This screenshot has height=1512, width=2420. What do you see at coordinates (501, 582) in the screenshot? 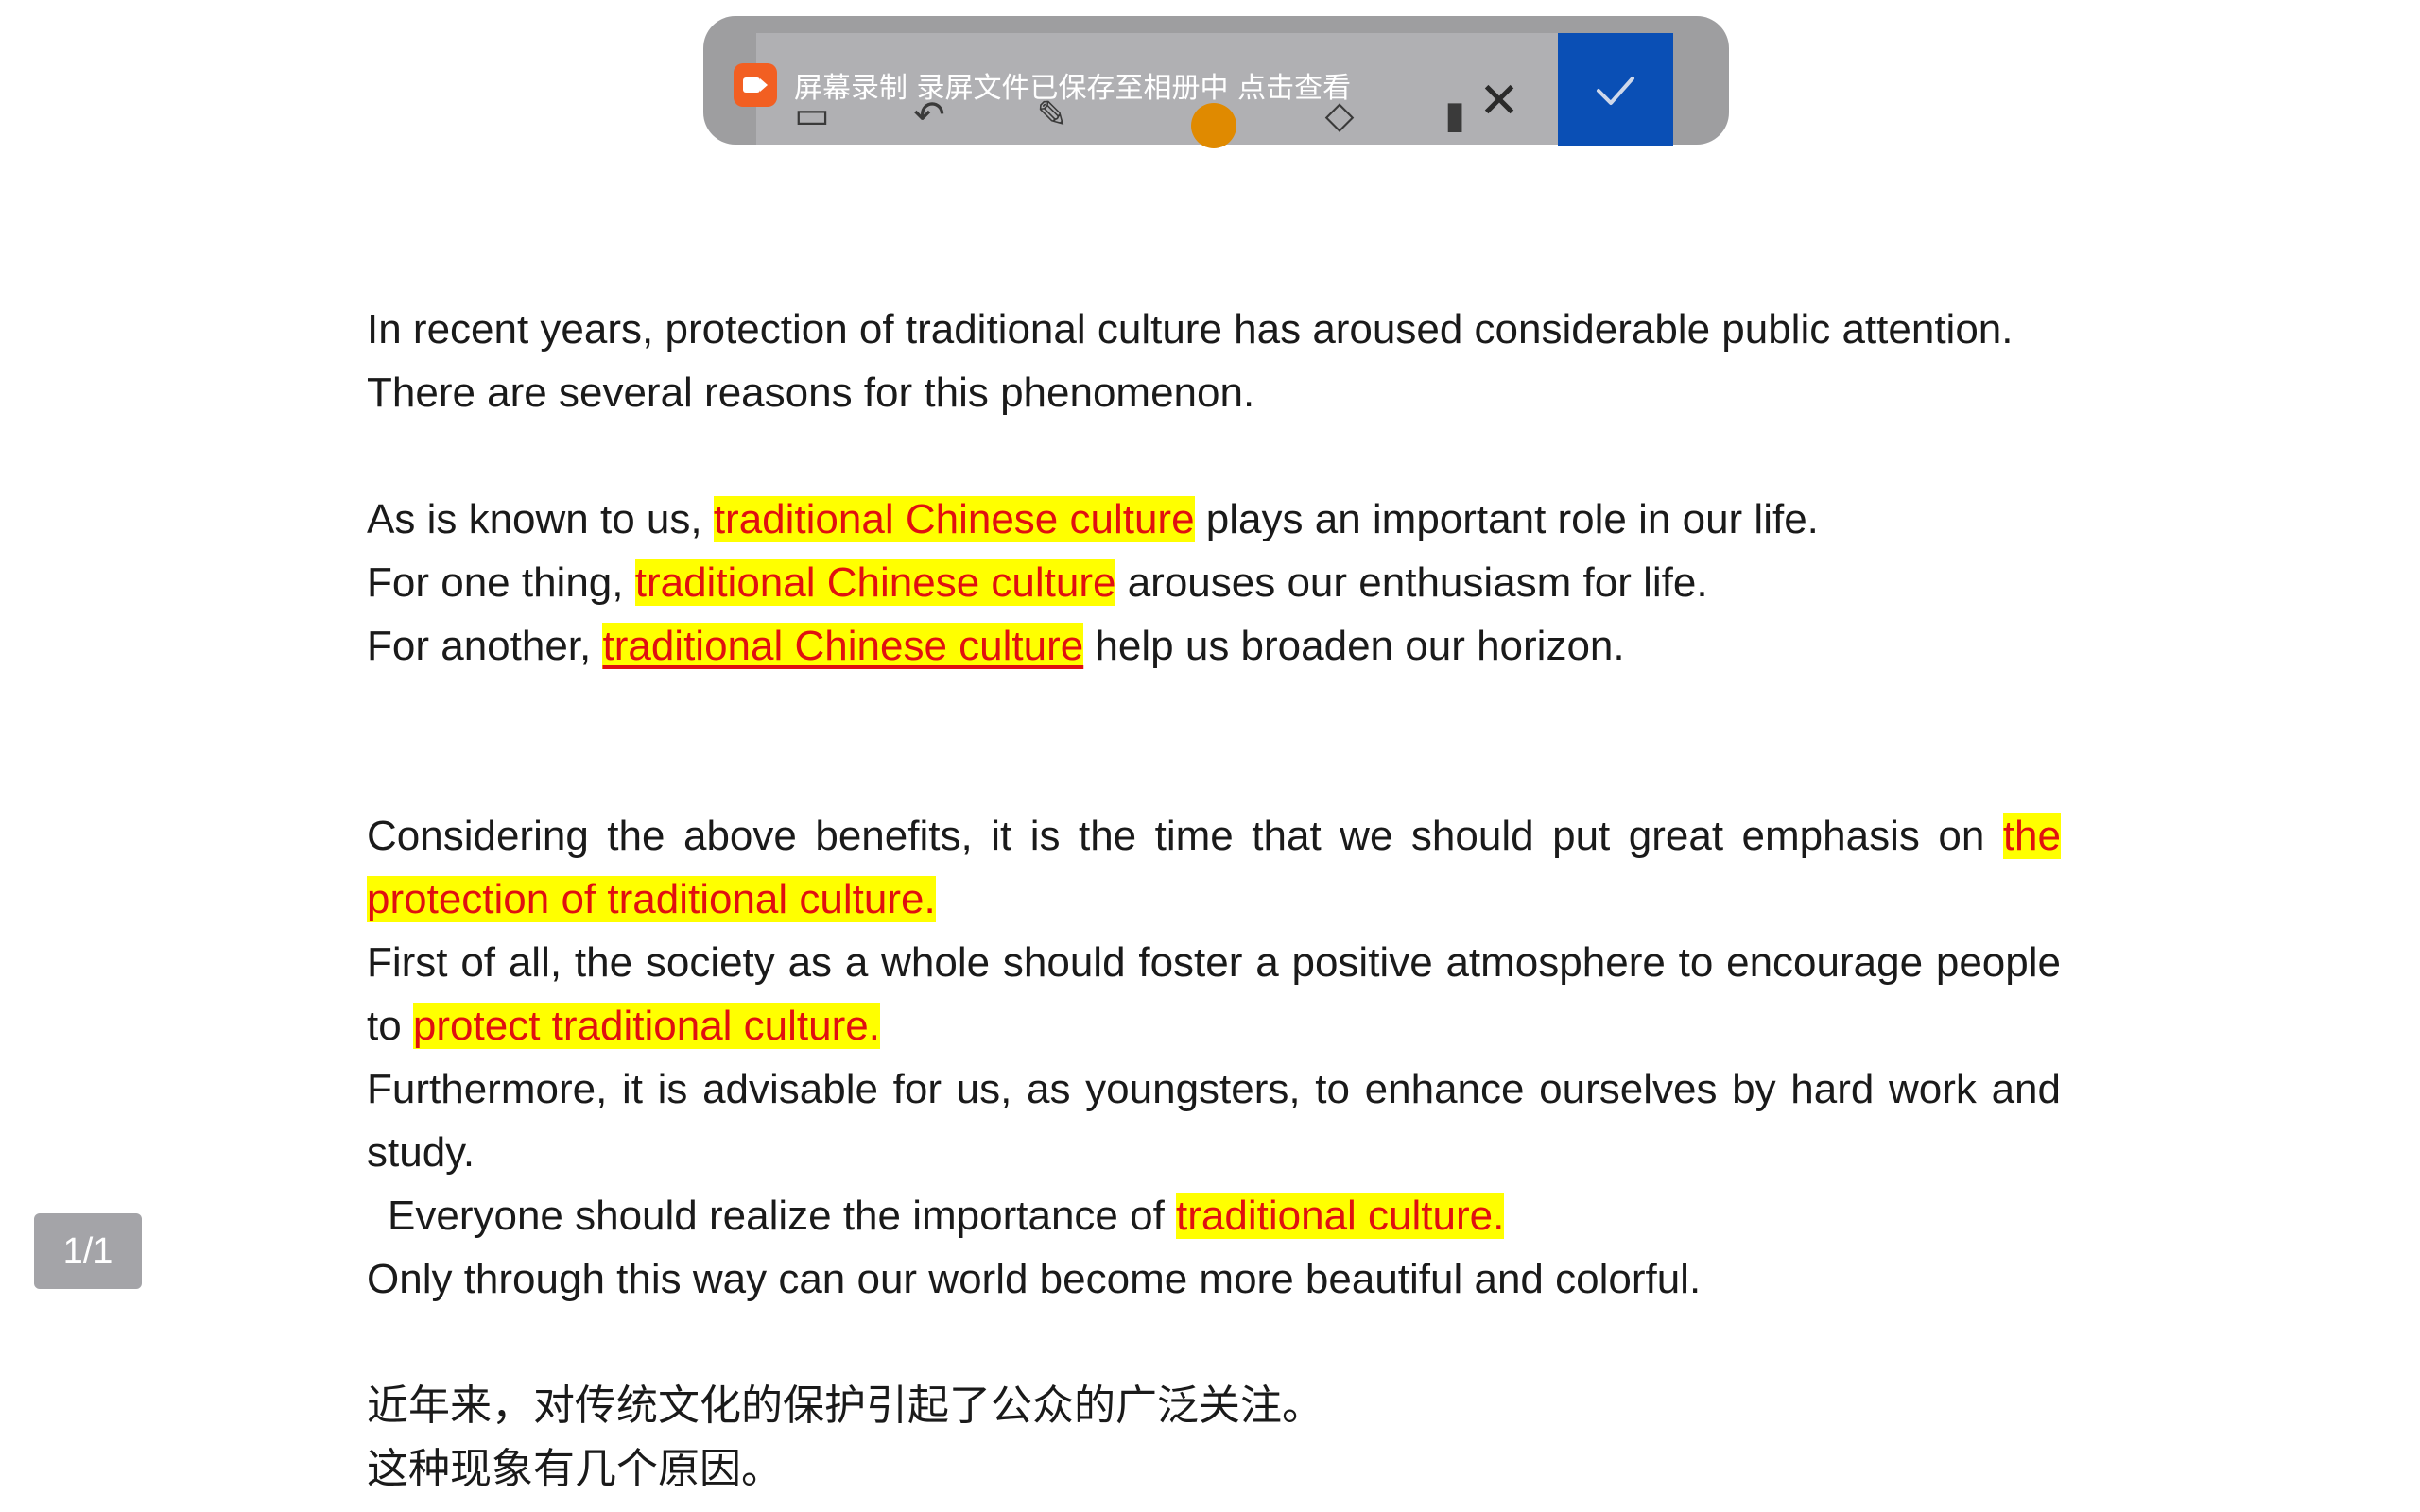
I see `text-segment: For one thing,` at bounding box center [501, 582].